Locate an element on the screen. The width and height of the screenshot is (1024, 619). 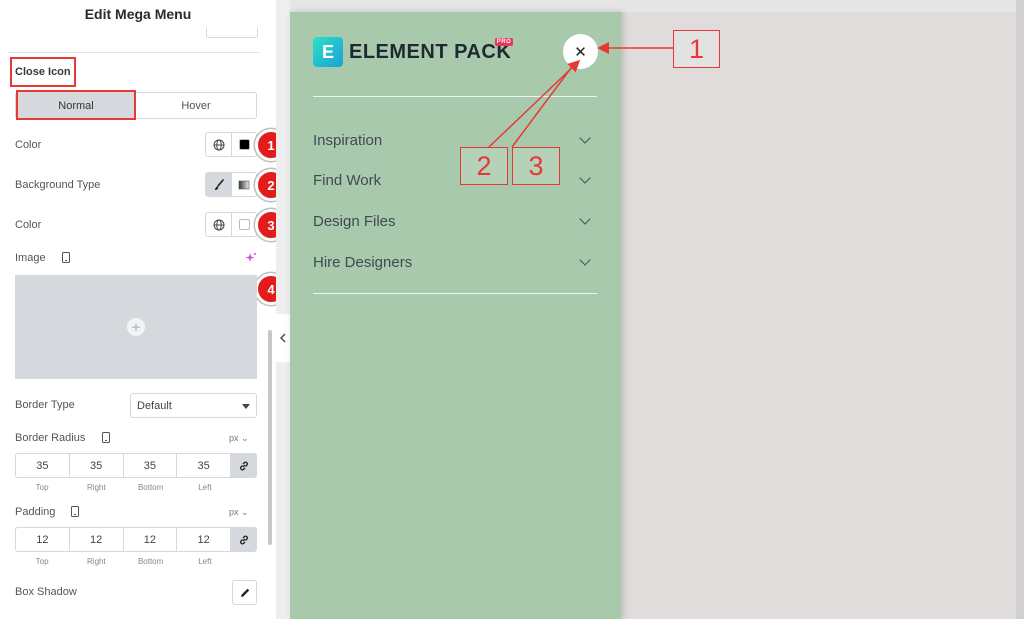
color-control is located at coordinates (231, 144).